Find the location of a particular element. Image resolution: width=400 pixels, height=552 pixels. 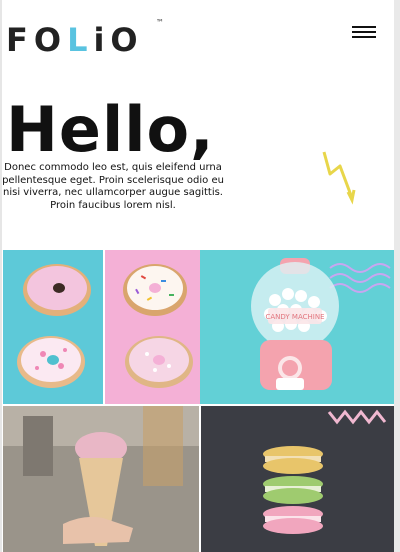

gallery-image-ice-cream is located at coordinates (101, 479).